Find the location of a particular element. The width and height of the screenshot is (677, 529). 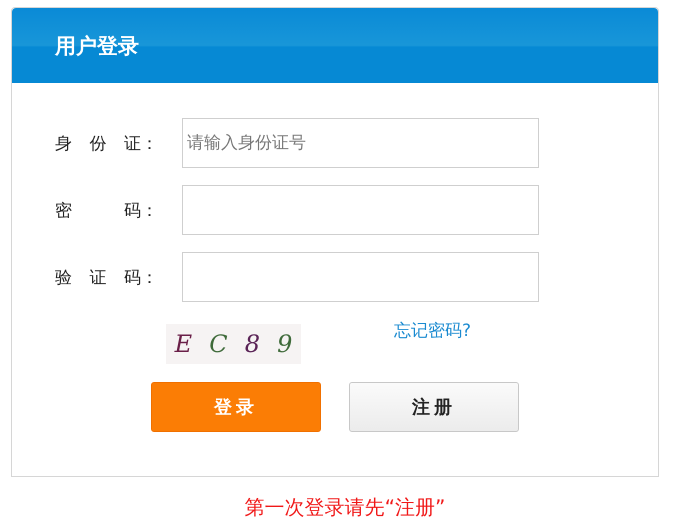

register-button: 注册 is located at coordinates (434, 407).